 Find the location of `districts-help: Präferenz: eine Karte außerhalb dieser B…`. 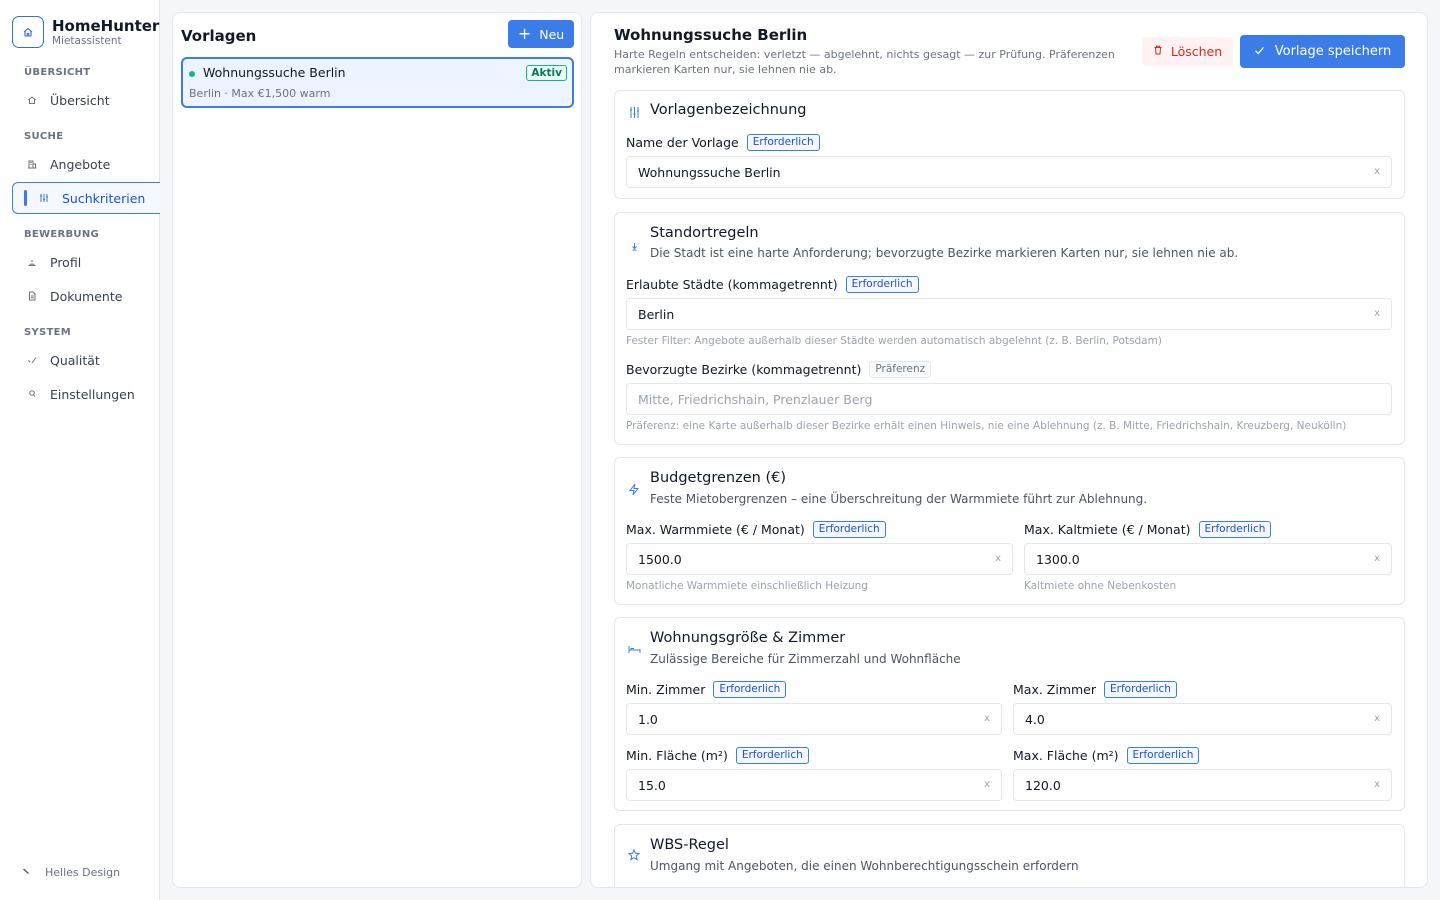

districts-help: Präferenz: eine Karte außerhalb dieser B… is located at coordinates (986, 426).